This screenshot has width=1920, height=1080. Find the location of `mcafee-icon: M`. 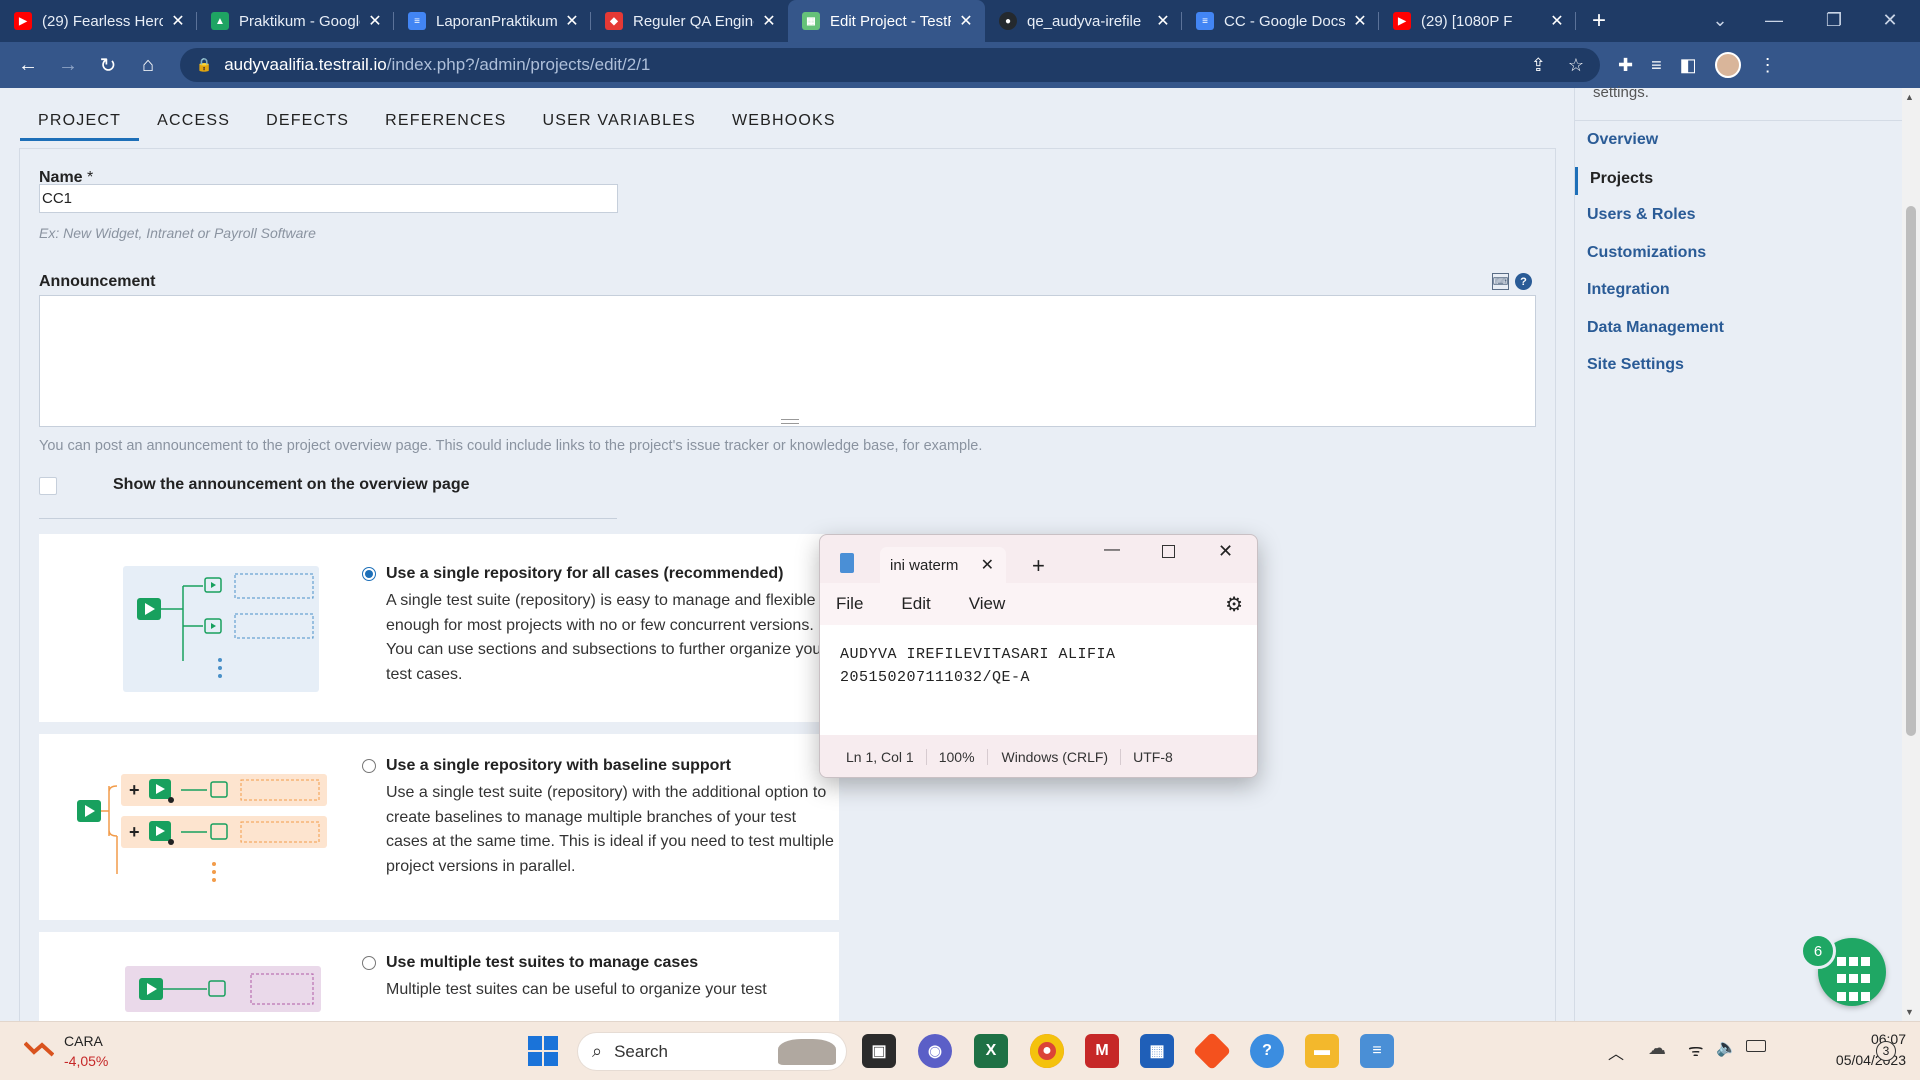

mcafee-icon: M is located at coordinates (1102, 1051).